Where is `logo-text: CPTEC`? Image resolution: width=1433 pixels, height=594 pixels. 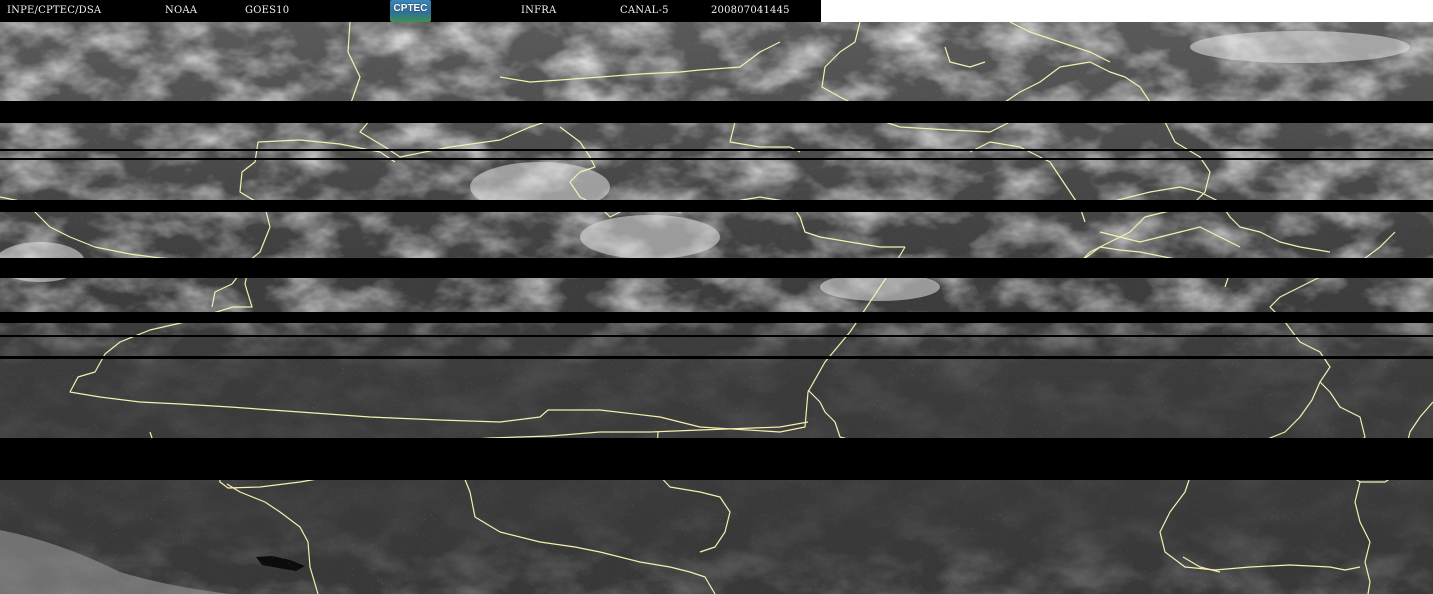
logo-text: CPTEC is located at coordinates (410, 8).